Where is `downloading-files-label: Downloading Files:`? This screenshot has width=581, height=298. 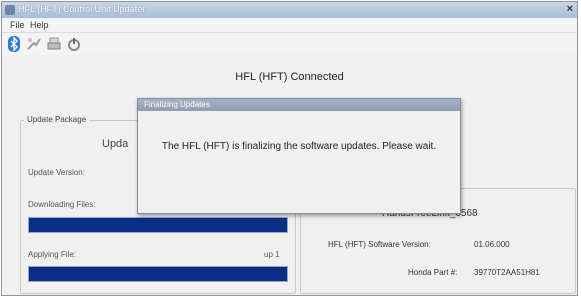
downloading-files-label: Downloading Files: is located at coordinates (62, 204).